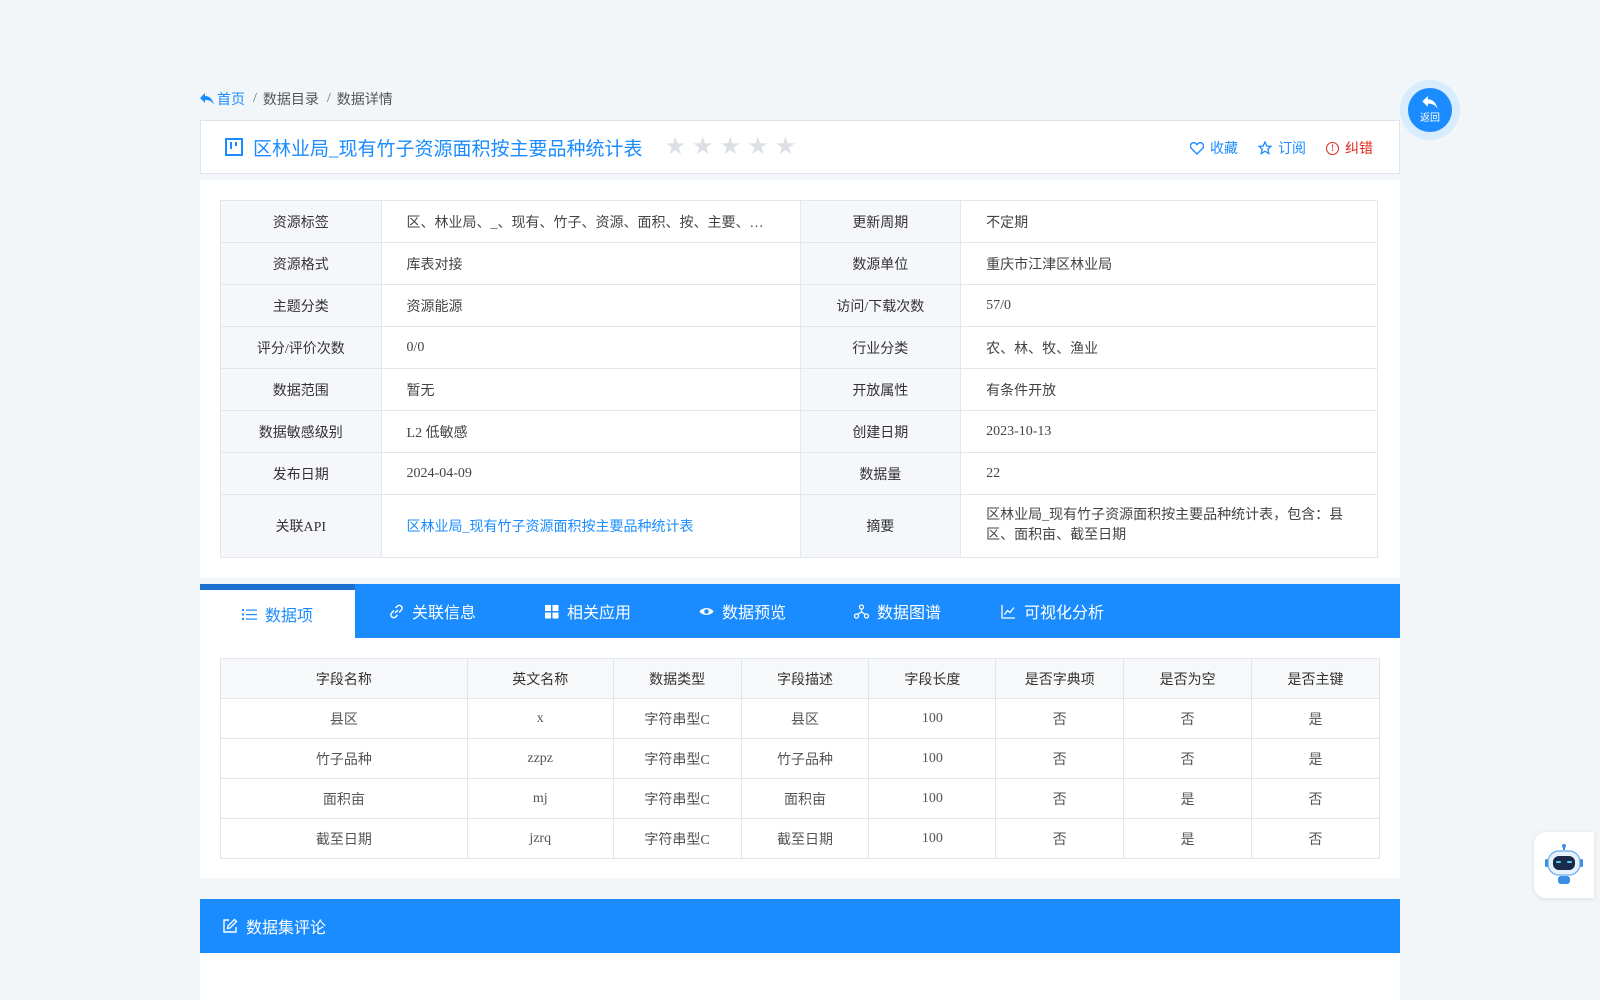 The height and width of the screenshot is (1000, 1600). I want to click on column-header: 是否主键, so click(1315, 678).